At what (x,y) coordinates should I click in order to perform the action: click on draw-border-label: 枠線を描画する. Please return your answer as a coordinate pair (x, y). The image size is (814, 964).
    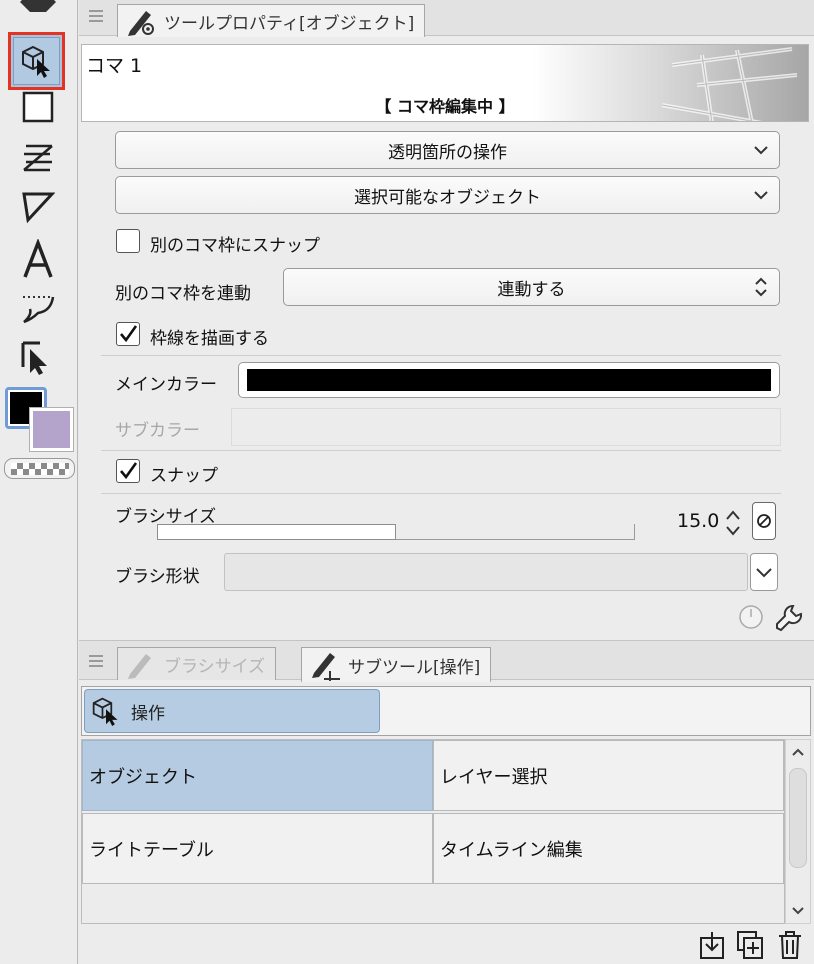
    Looking at the image, I should click on (209, 339).